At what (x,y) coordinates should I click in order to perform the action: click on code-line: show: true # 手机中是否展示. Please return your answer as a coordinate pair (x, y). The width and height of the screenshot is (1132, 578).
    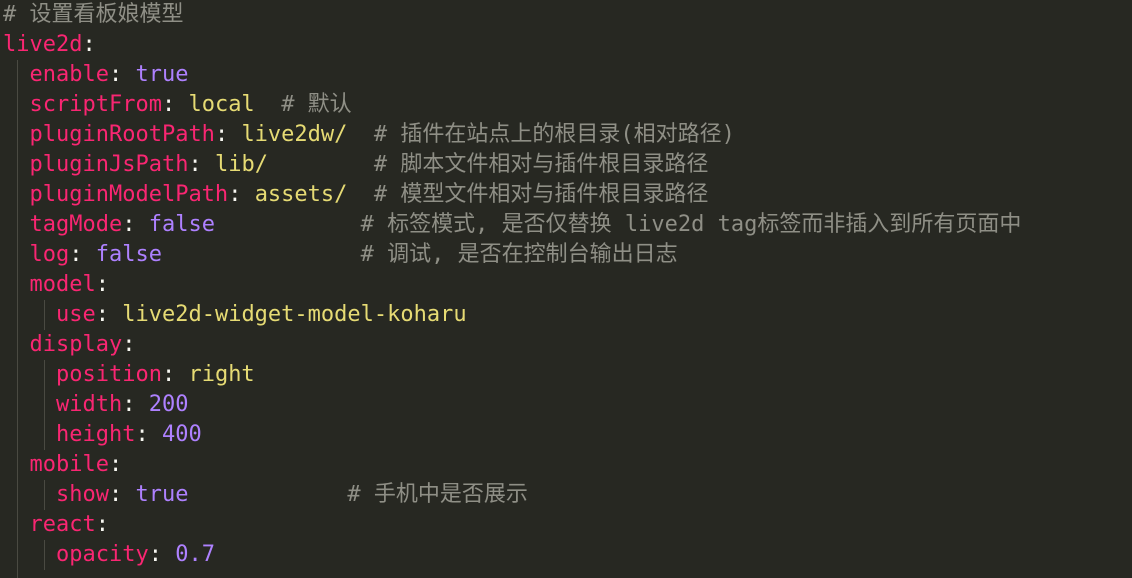
    Looking at the image, I should click on (265, 495).